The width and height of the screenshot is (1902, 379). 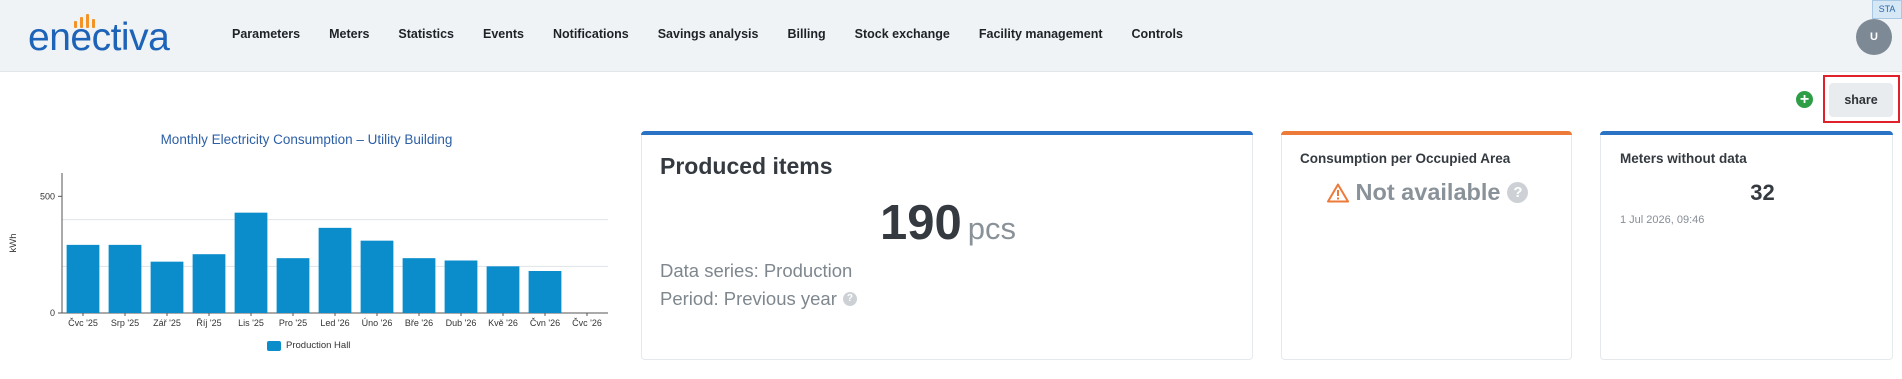 I want to click on plus-circle-icon: +, so click(x=1804, y=99).